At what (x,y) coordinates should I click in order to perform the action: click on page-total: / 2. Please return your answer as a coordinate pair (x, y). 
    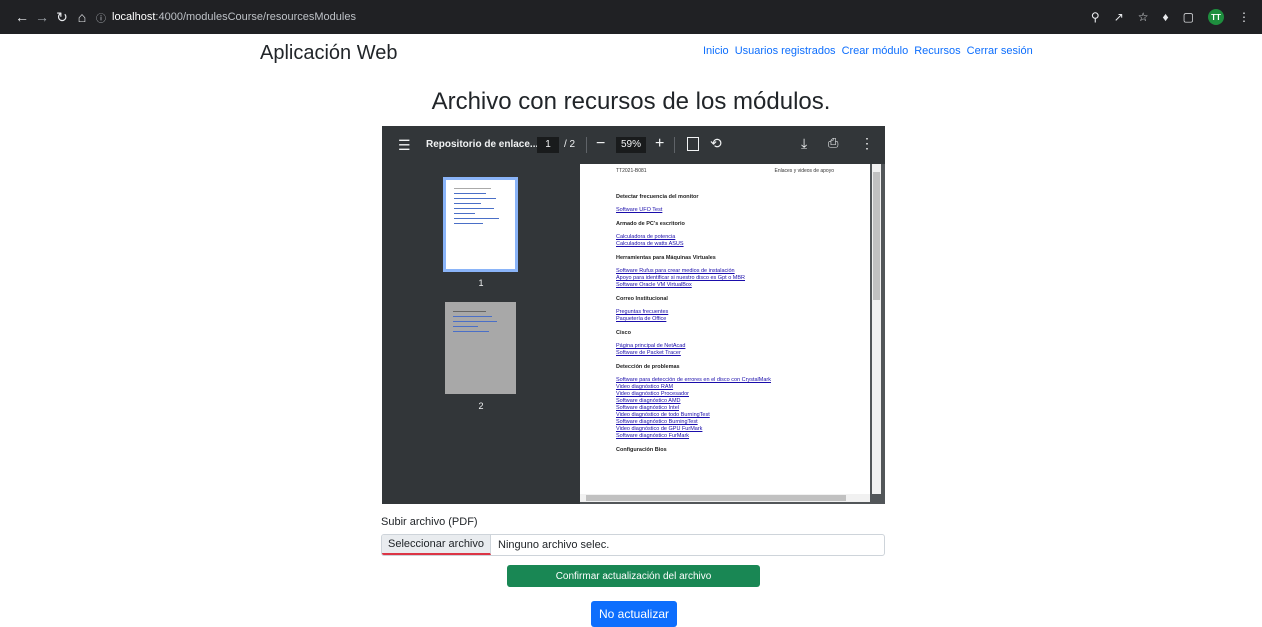
    Looking at the image, I should click on (570, 144).